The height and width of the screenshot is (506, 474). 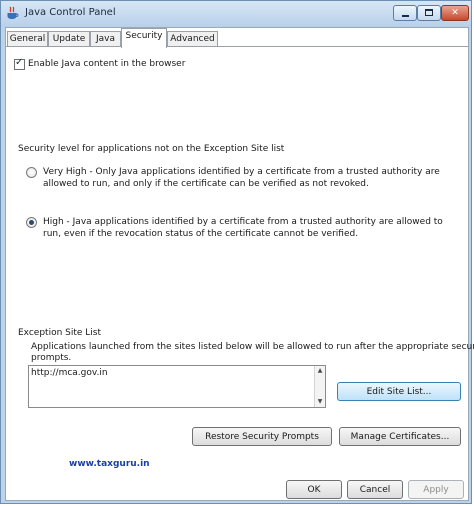 I want to click on check-icon: ✓, so click(x=19, y=62).